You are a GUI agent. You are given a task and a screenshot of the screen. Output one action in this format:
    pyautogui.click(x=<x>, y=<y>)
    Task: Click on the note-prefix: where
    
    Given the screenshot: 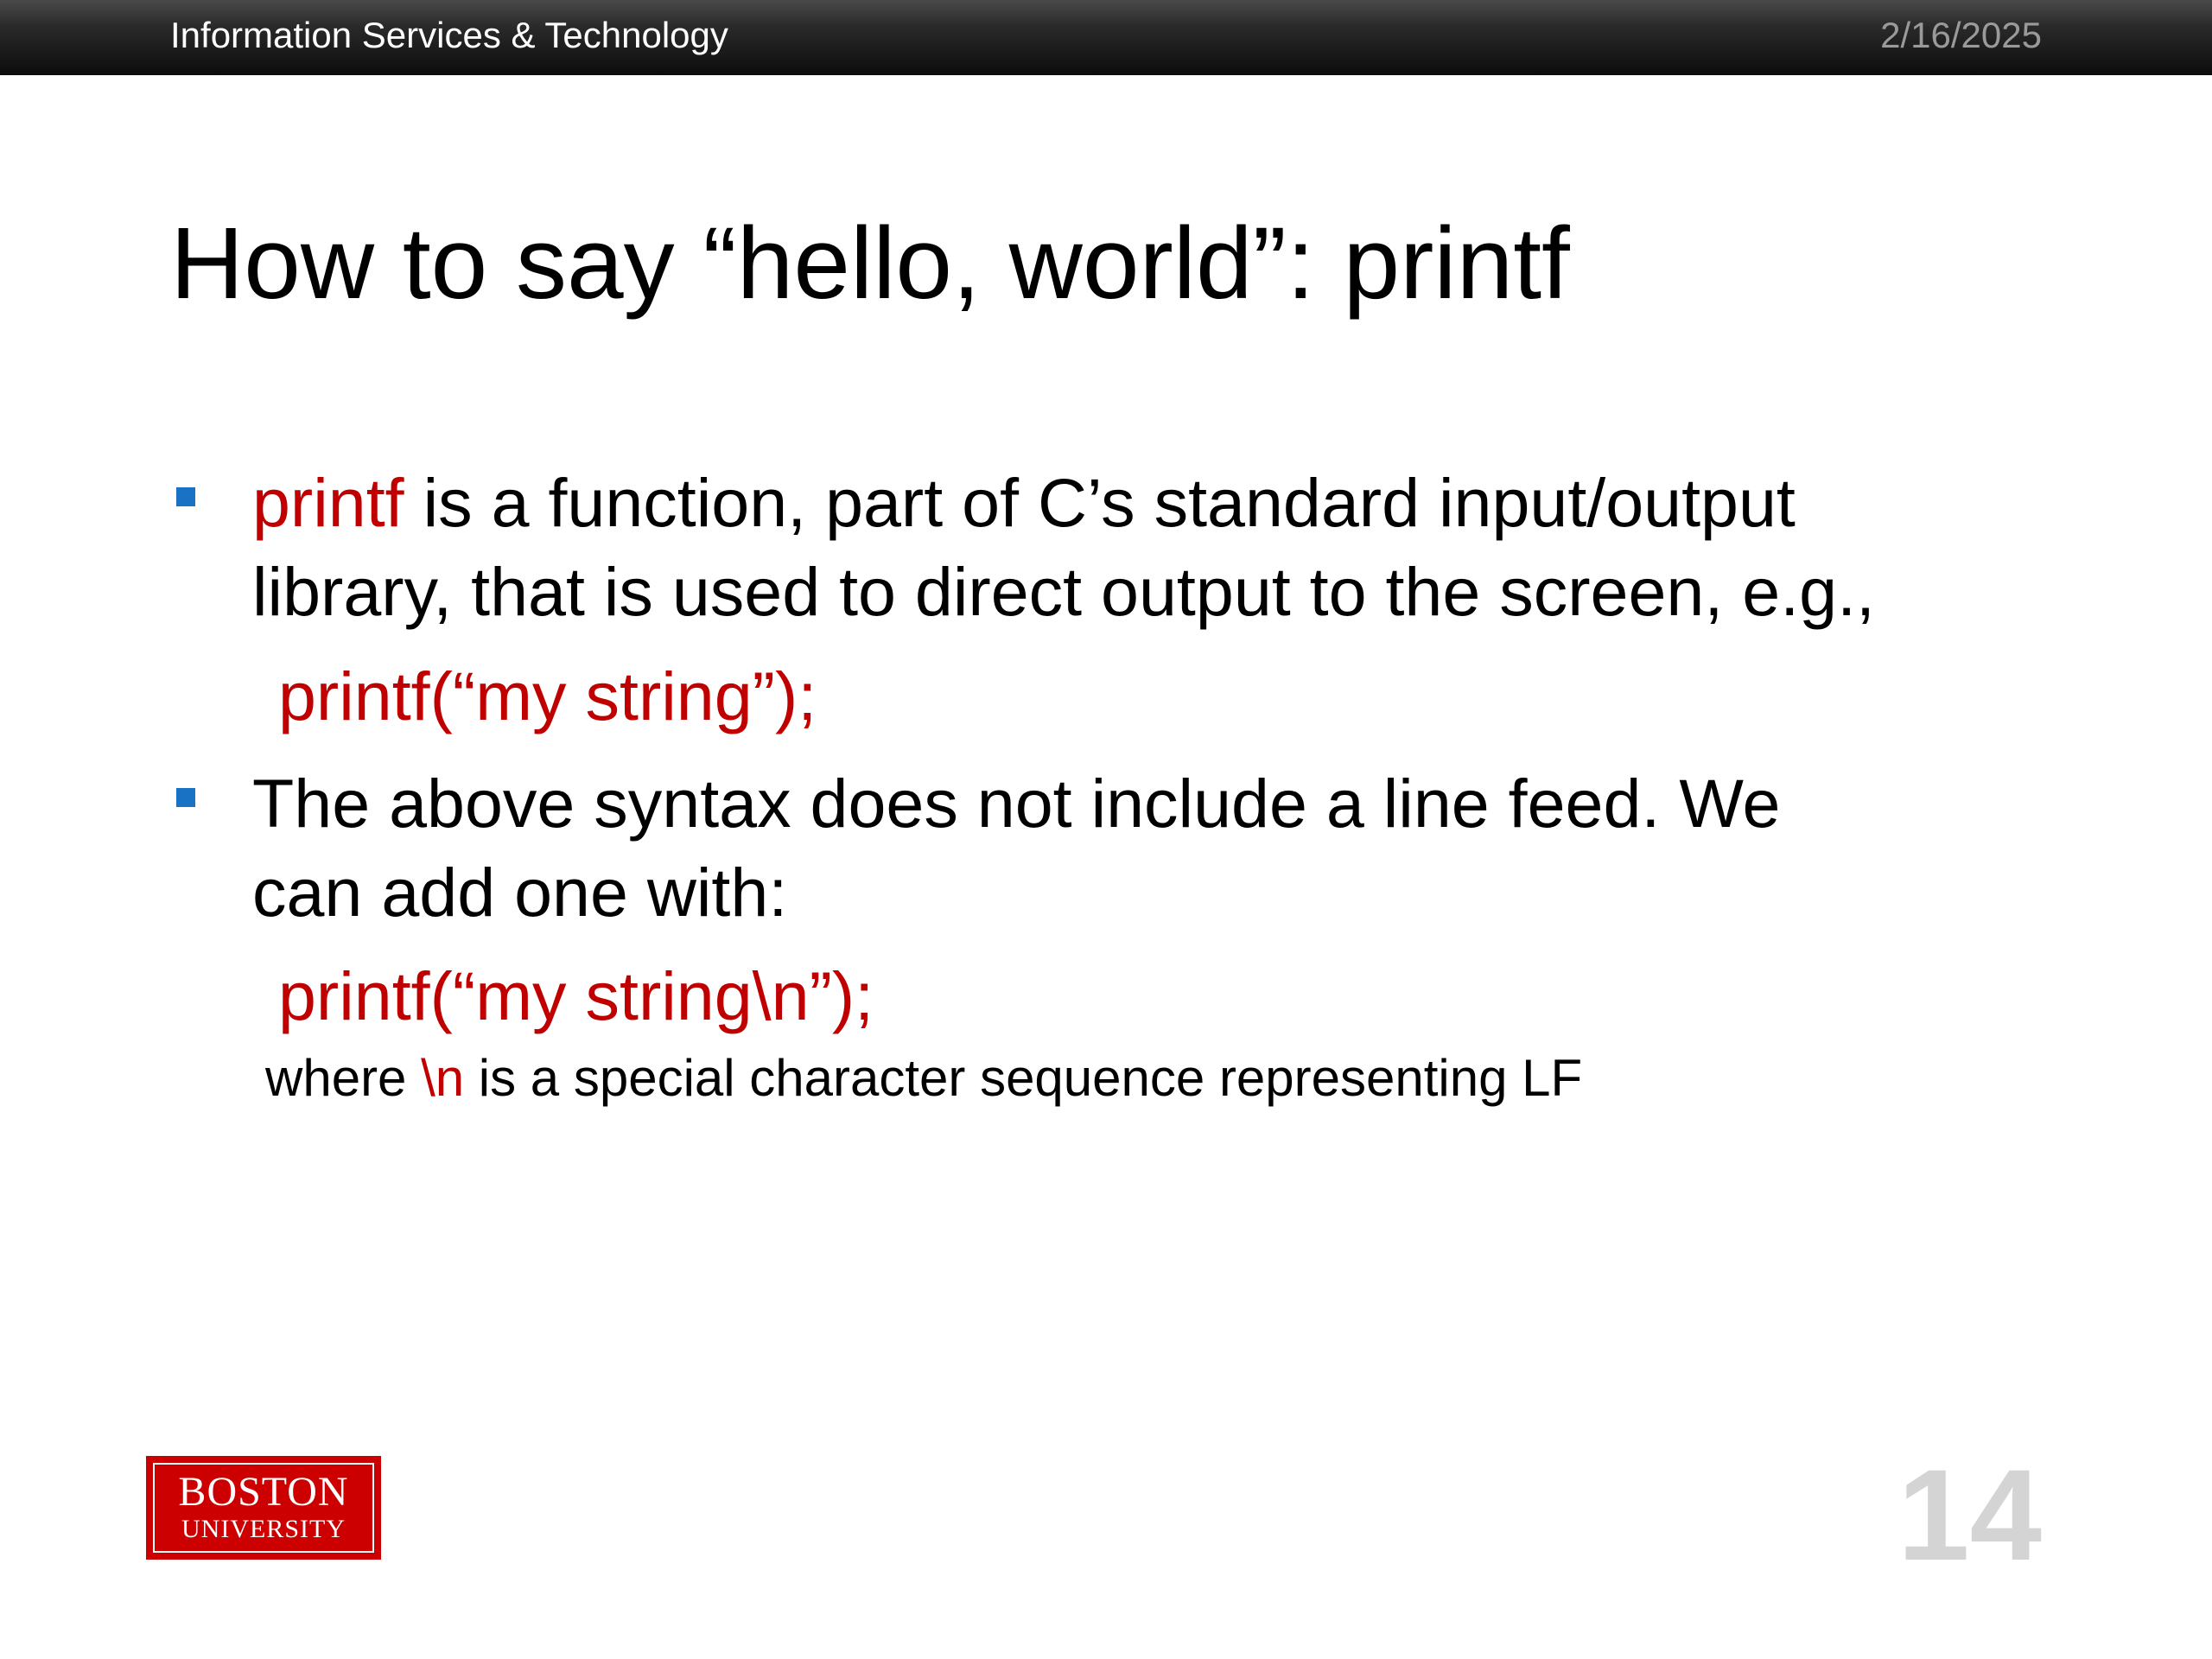 What is the action you would take?
    pyautogui.click(x=343, y=1078)
    